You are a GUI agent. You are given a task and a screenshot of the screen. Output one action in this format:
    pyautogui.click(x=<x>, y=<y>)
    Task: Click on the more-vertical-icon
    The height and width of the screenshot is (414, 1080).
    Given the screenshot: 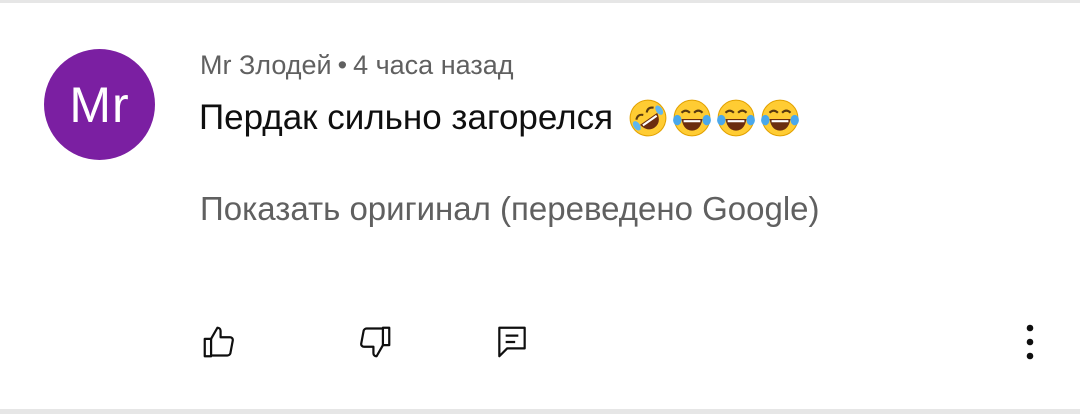 What is the action you would take?
    pyautogui.click(x=1030, y=342)
    